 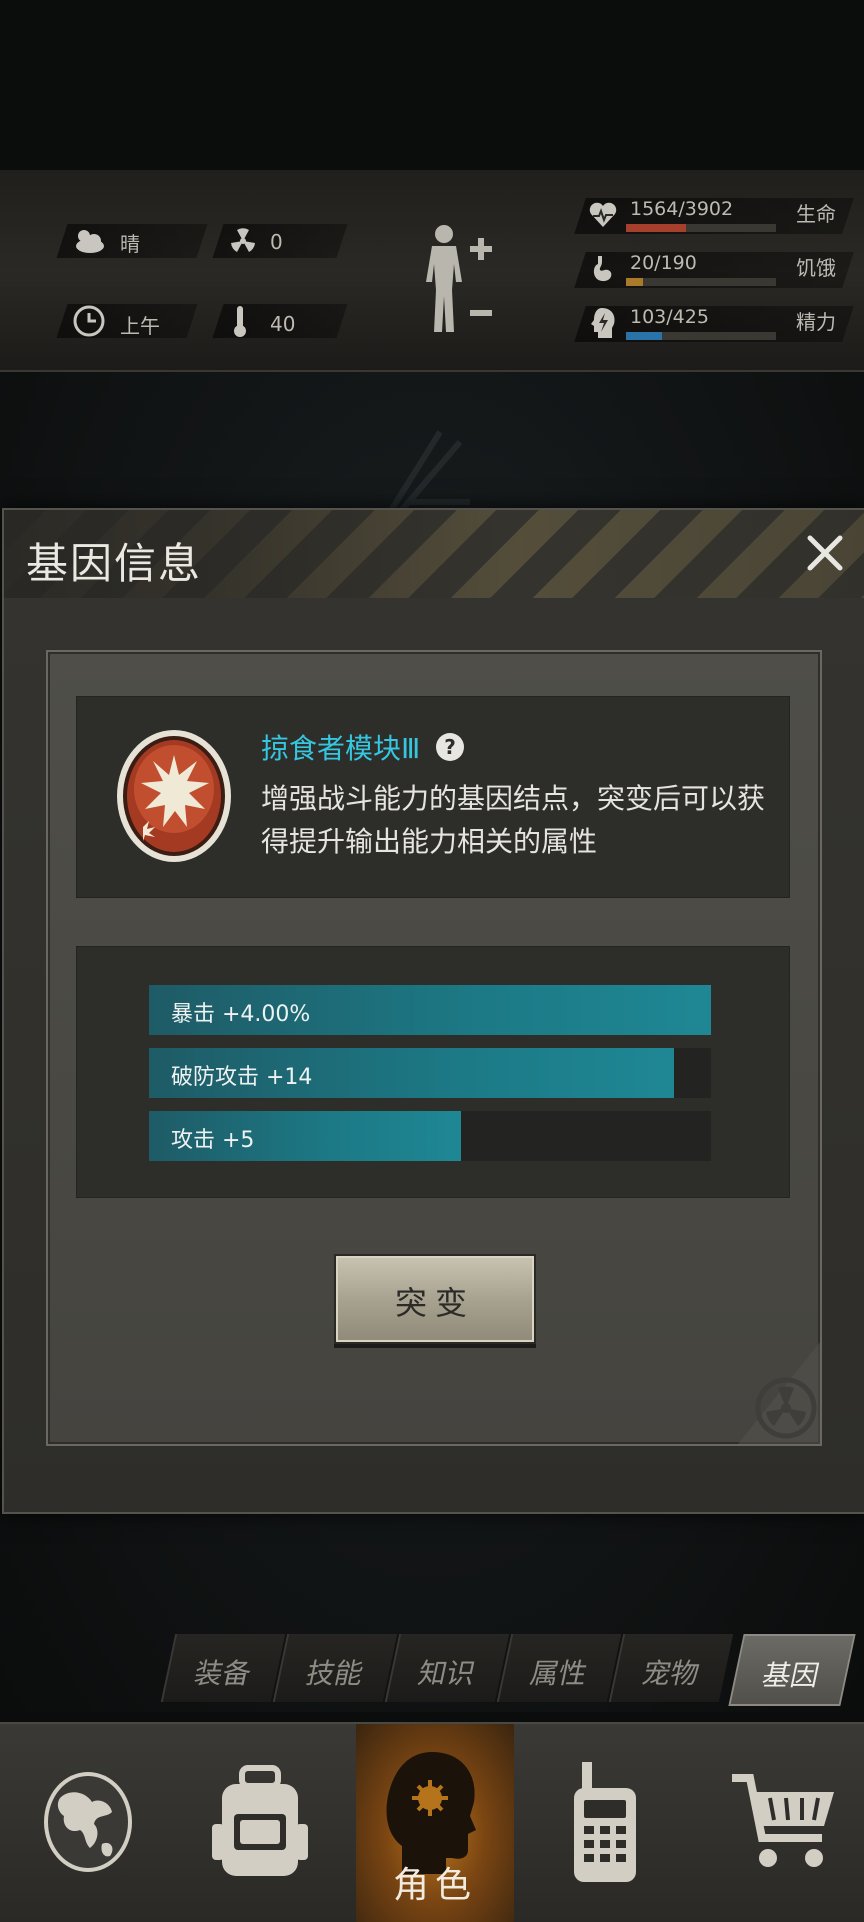 I want to click on radiation-icon, so click(x=243, y=240).